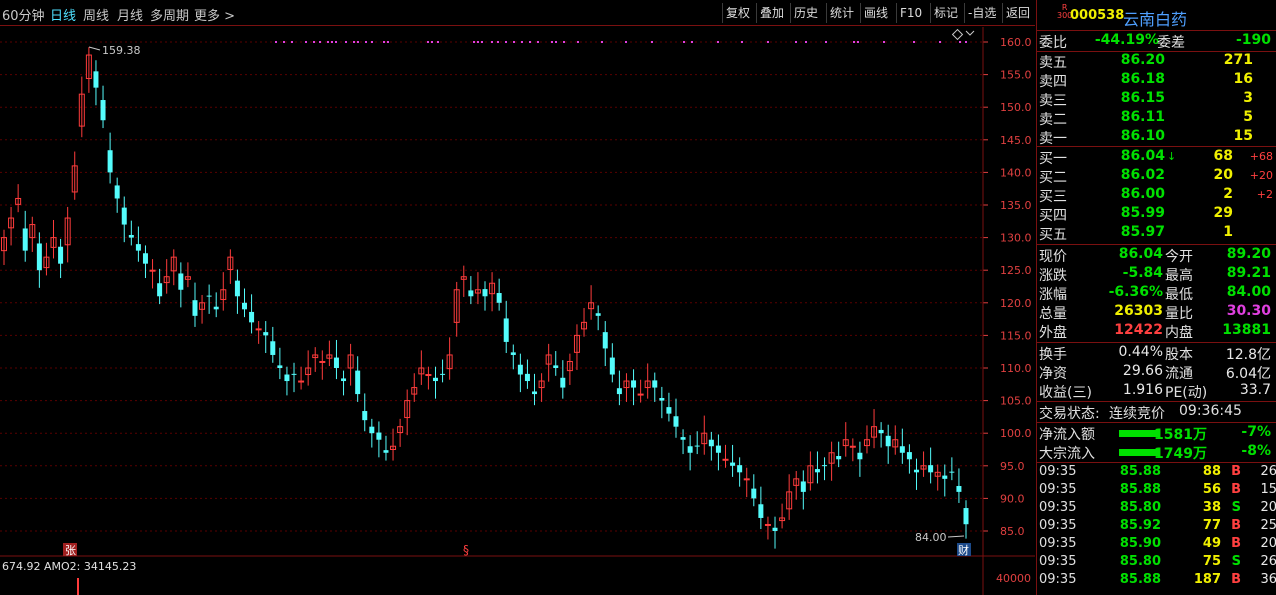 This screenshot has width=1276, height=595. I want to click on price-tick-label: 95.0, so click(1012, 466).